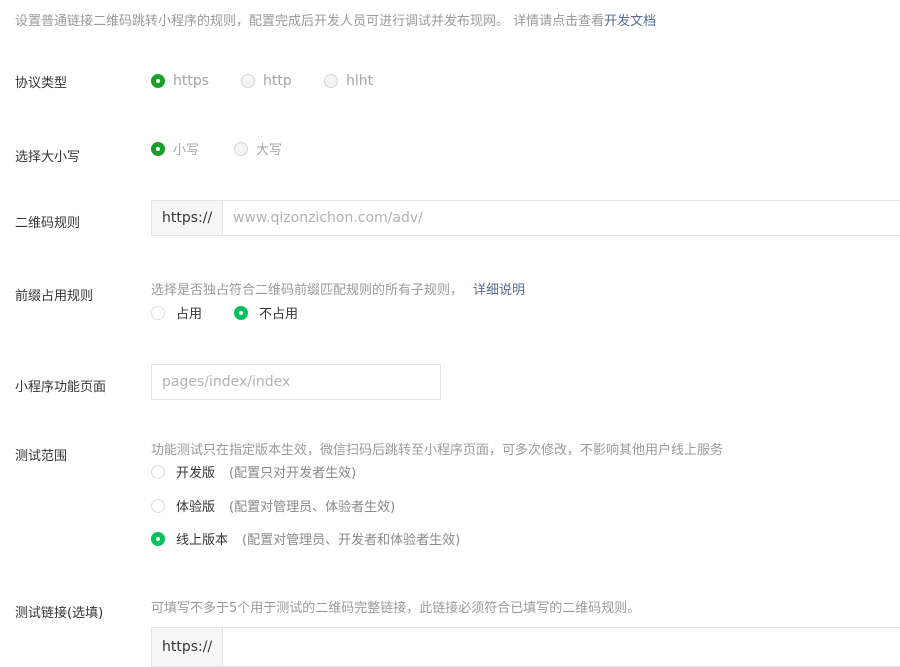  Describe the element at coordinates (312, 507) in the screenshot. I see `scope-option-hint: (配置对管理员、体验者生效)` at that location.